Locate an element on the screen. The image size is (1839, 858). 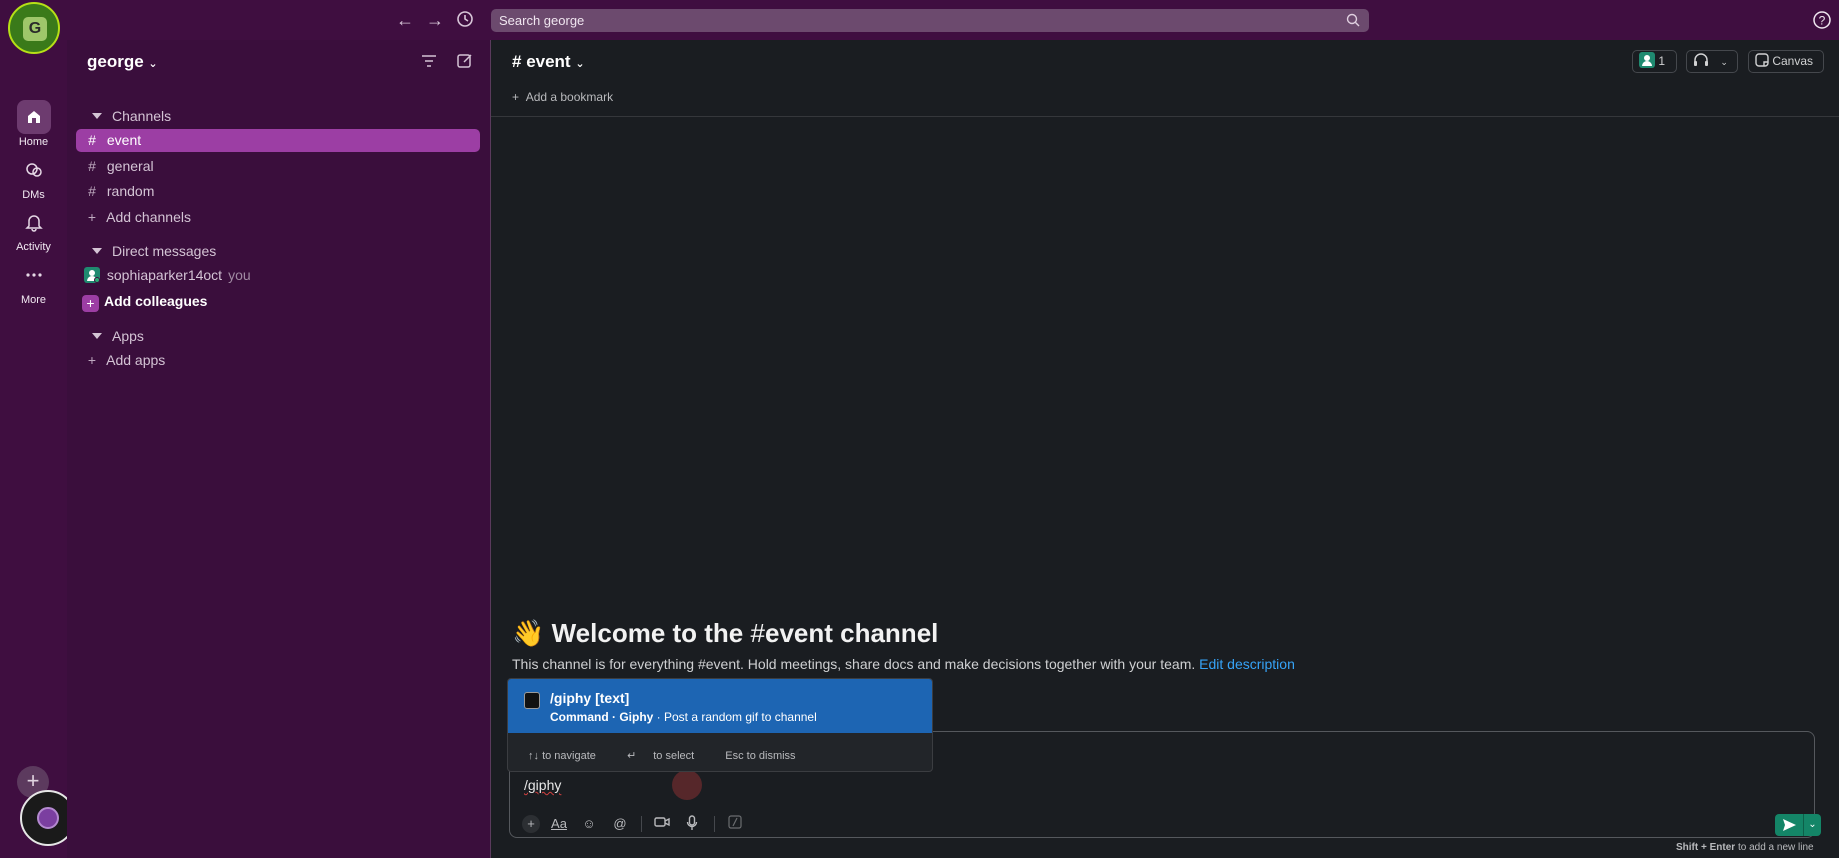
rail-dms-label: DMs is located at coordinates (33, 195).